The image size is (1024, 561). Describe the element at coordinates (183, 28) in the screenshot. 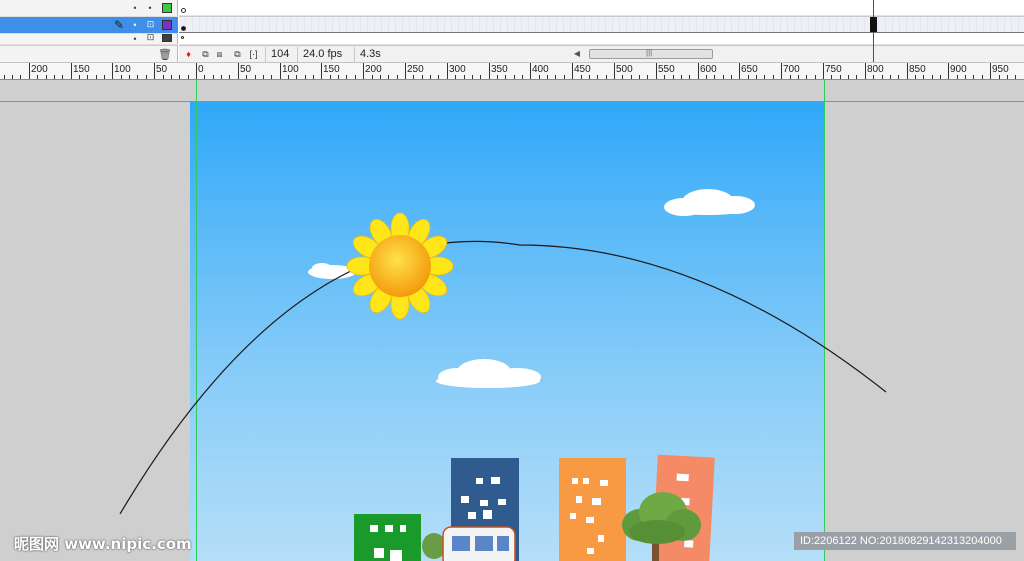

I see `keyframe-icon` at that location.